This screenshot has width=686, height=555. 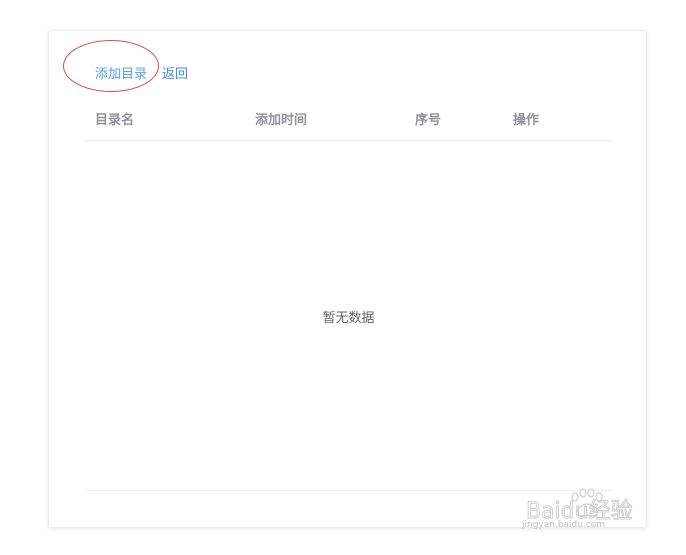 What do you see at coordinates (115, 120) in the screenshot?
I see `column-header-directory-name: 目录名` at bounding box center [115, 120].